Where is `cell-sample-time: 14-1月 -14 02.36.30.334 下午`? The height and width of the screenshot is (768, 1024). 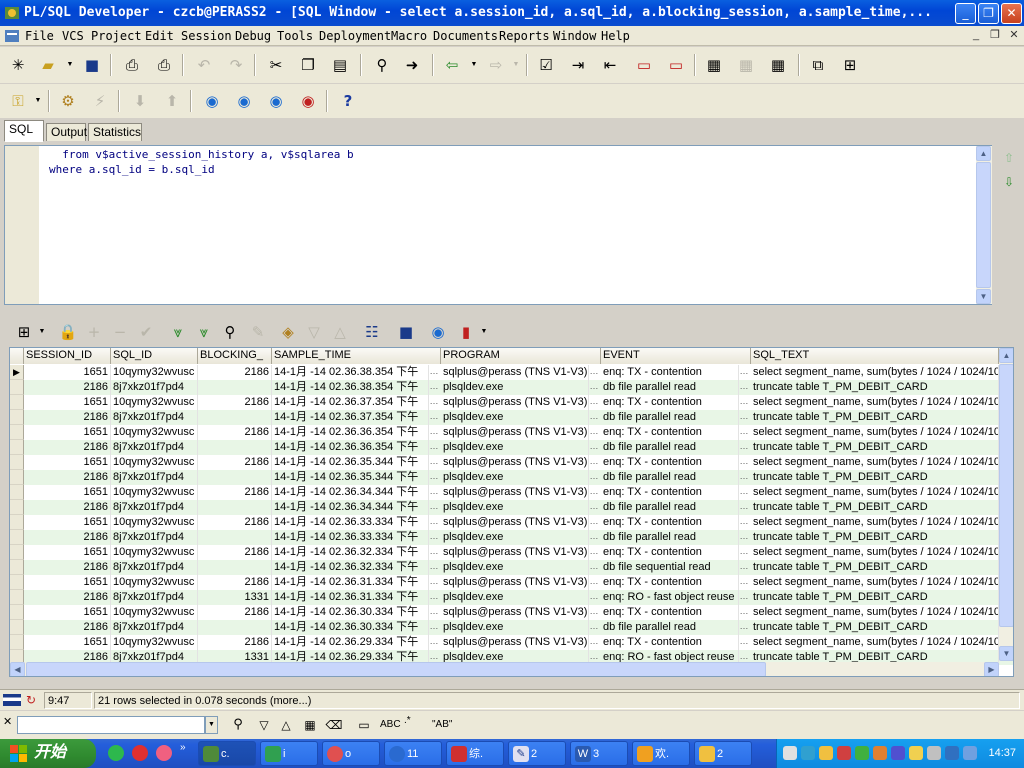 cell-sample-time: 14-1月 -14 02.36.30.334 下午 is located at coordinates (350, 627).